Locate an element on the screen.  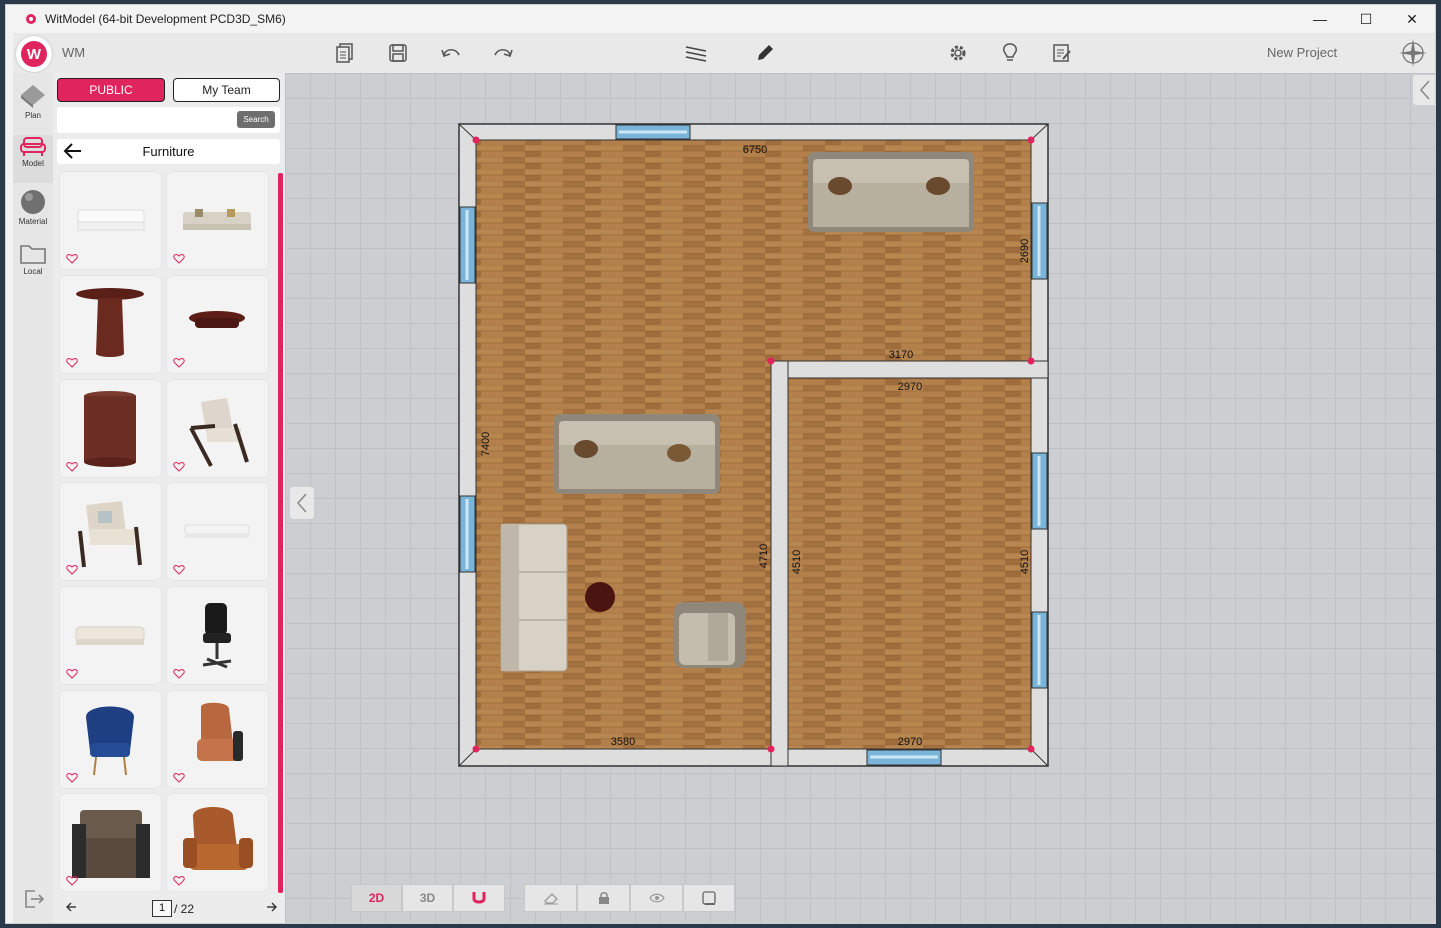
maximize-button: ☐ is located at coordinates (1366, 19).